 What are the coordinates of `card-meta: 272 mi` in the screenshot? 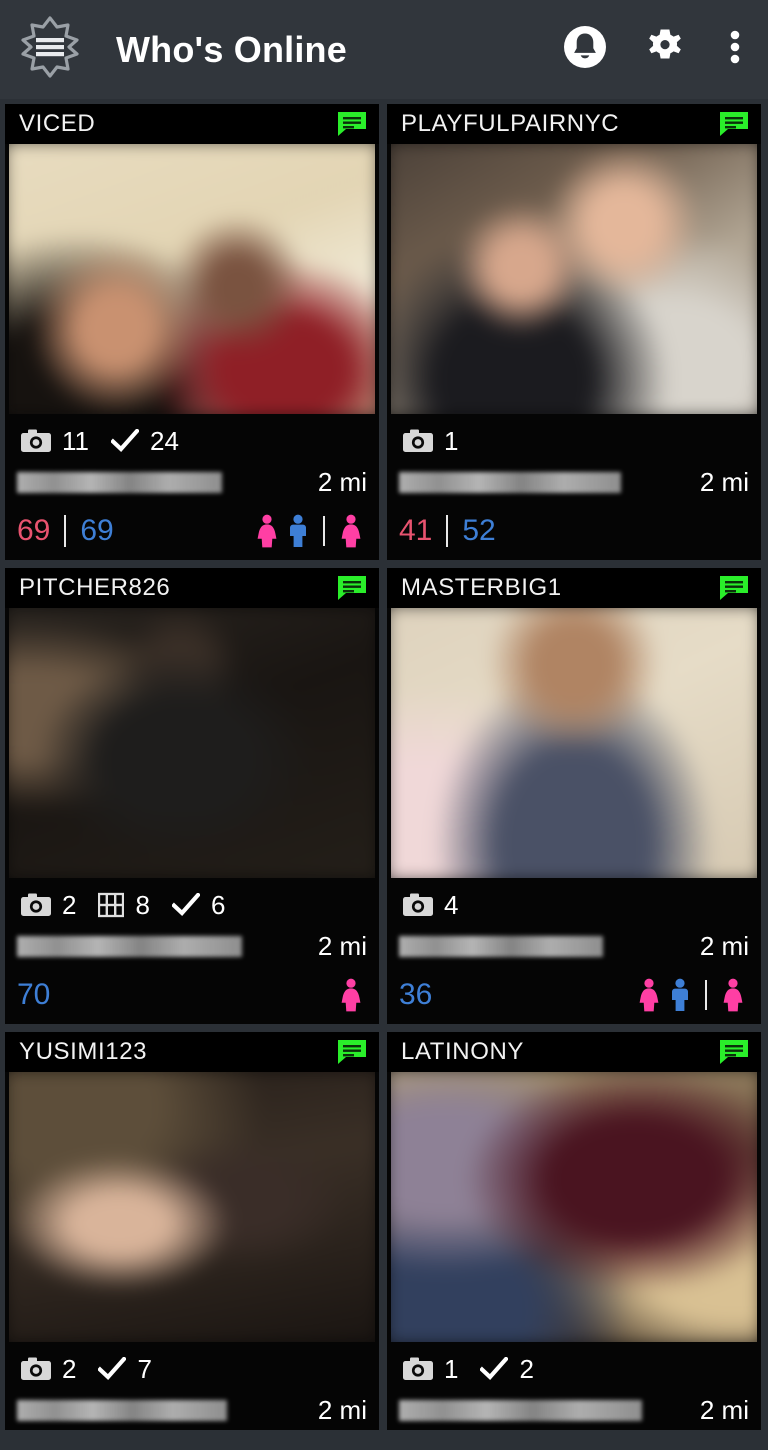 It's located at (192, 1386).